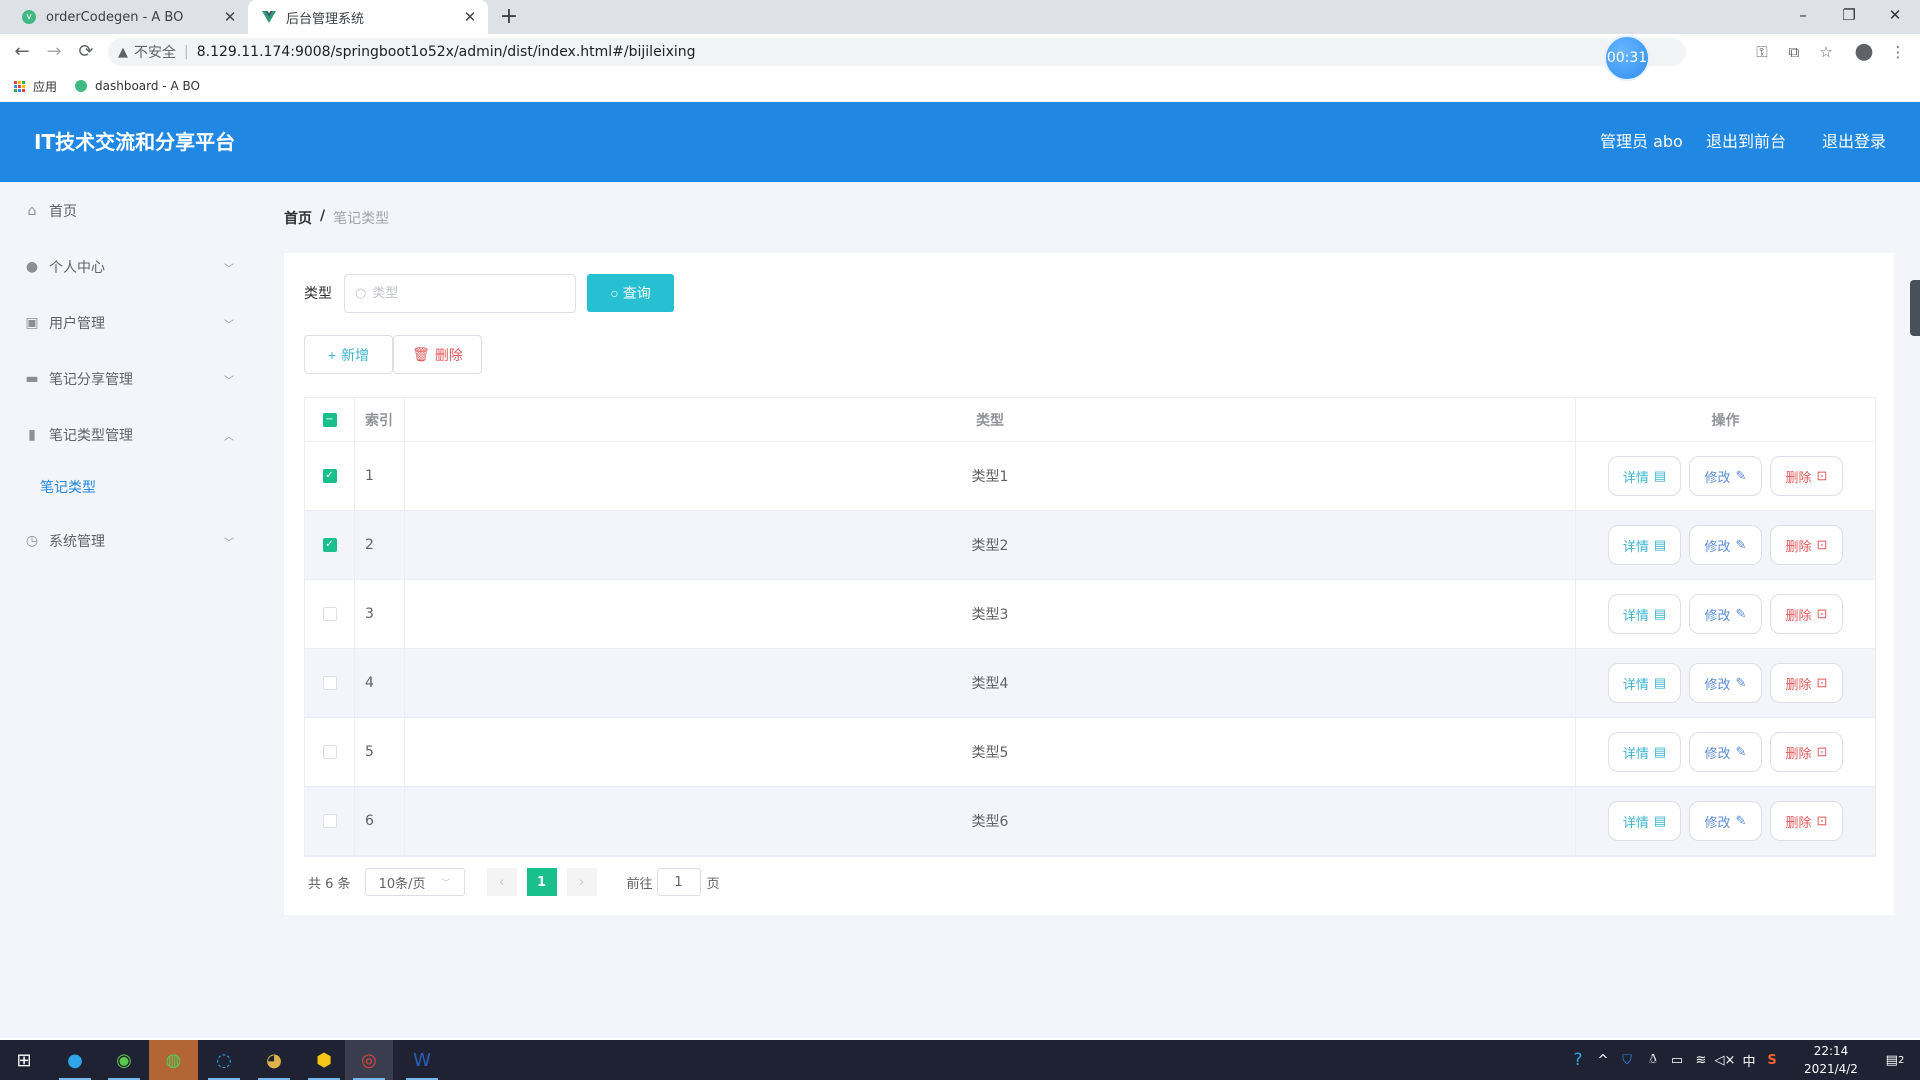 This screenshot has height=1080, width=1920. I want to click on sidebar-item-home: ⌂ 首页, so click(129, 211).